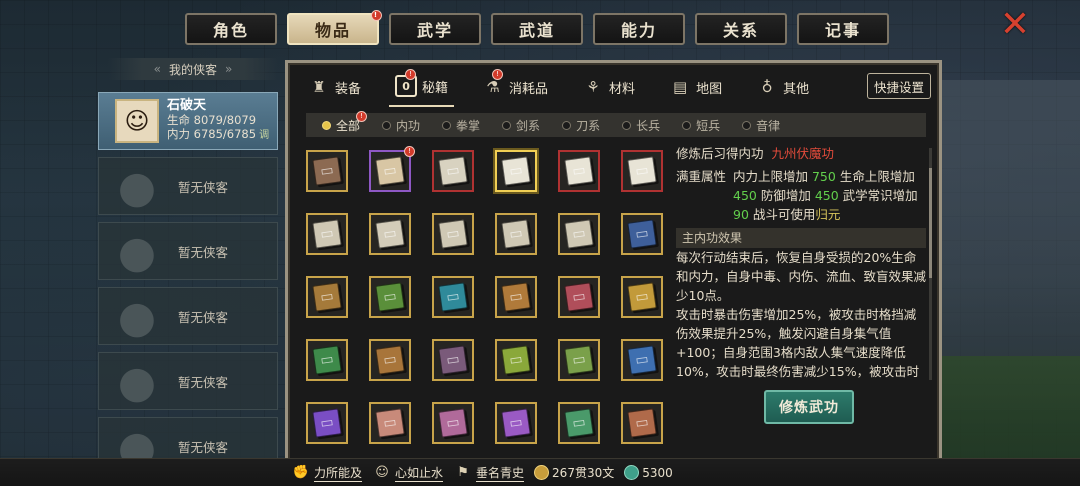 Image resolution: width=1080 pixels, height=486 pixels. Describe the element at coordinates (188, 121) in the screenshot. I see `companion-card-hero: ☺ 石破天 生命 8079/8079 内力 6785/6785 调` at that location.